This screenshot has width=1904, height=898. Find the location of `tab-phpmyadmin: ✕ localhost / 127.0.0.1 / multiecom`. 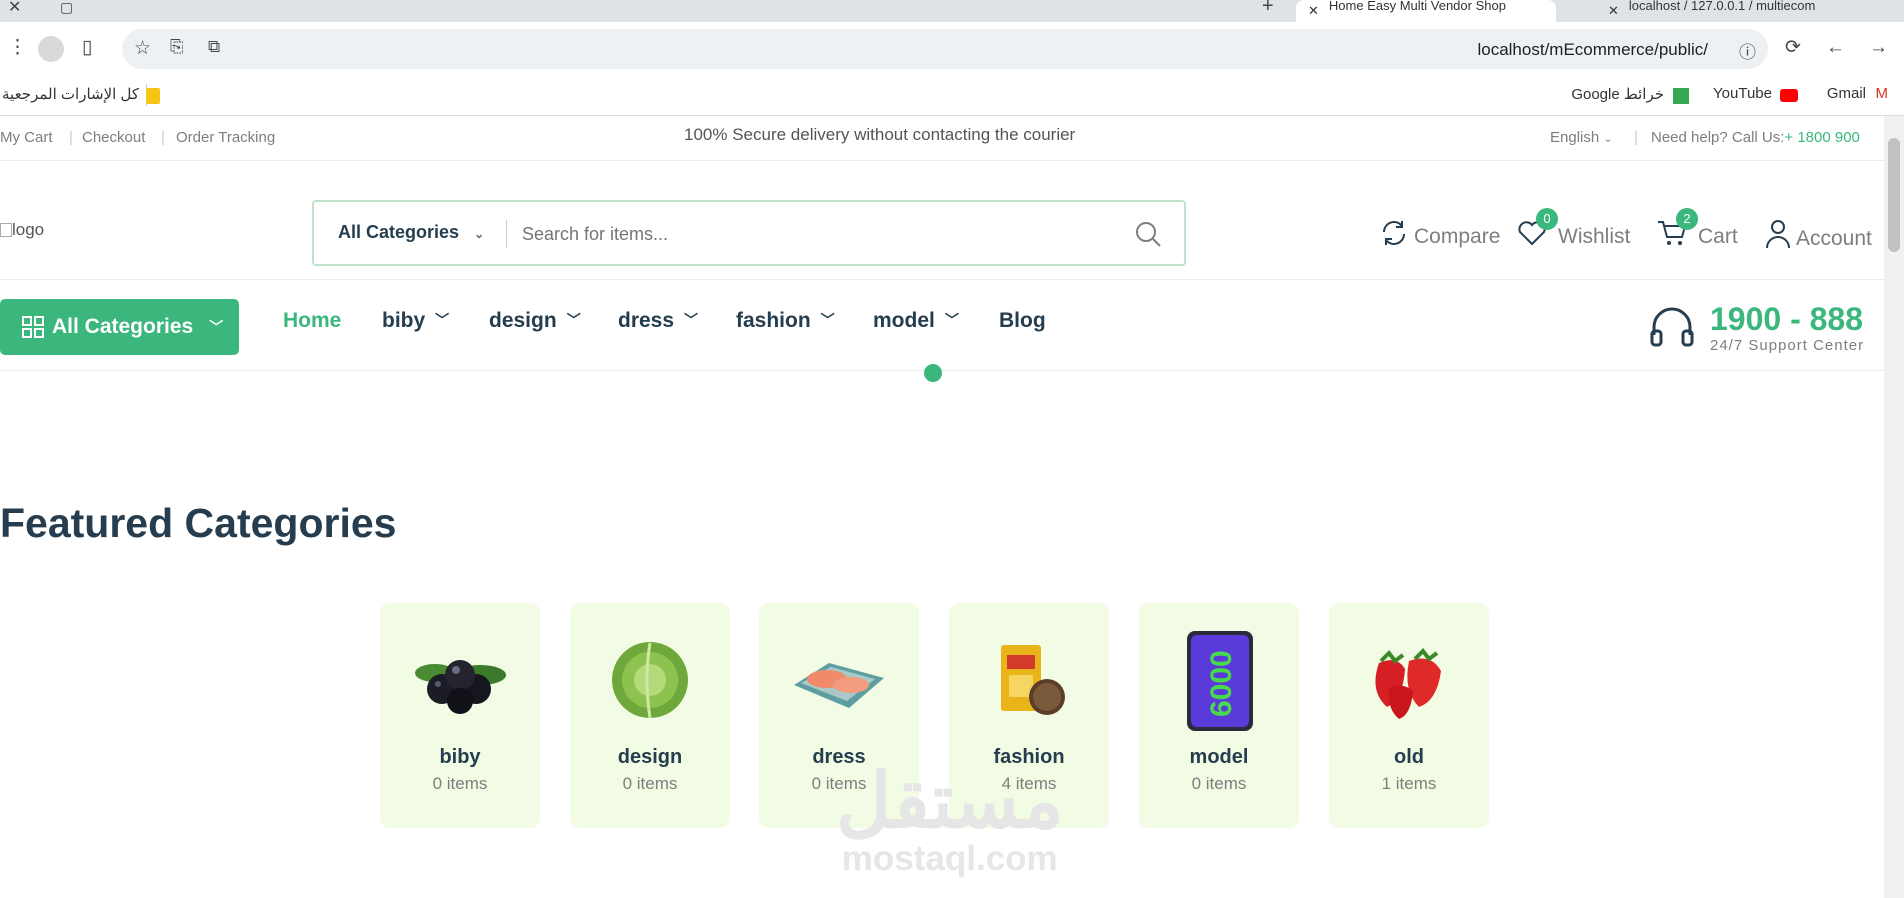

tab-phpmyadmin: ✕ localhost / 127.0.0.1 / multiecom is located at coordinates (1738, 11).